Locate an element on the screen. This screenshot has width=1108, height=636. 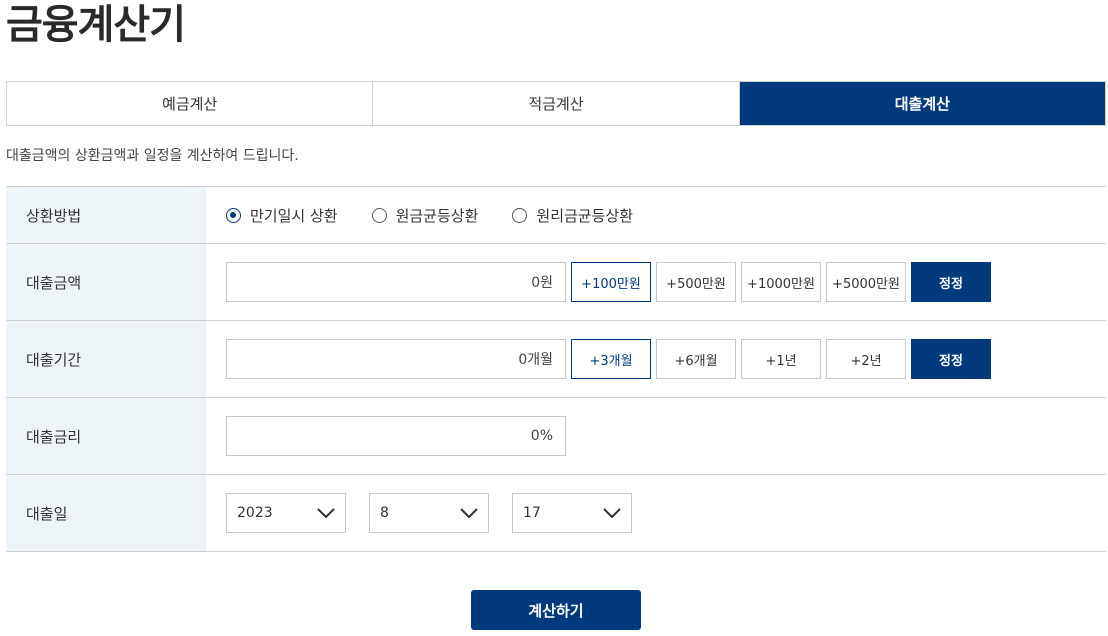
calculate-button: 계산하기 is located at coordinates (556, 610).